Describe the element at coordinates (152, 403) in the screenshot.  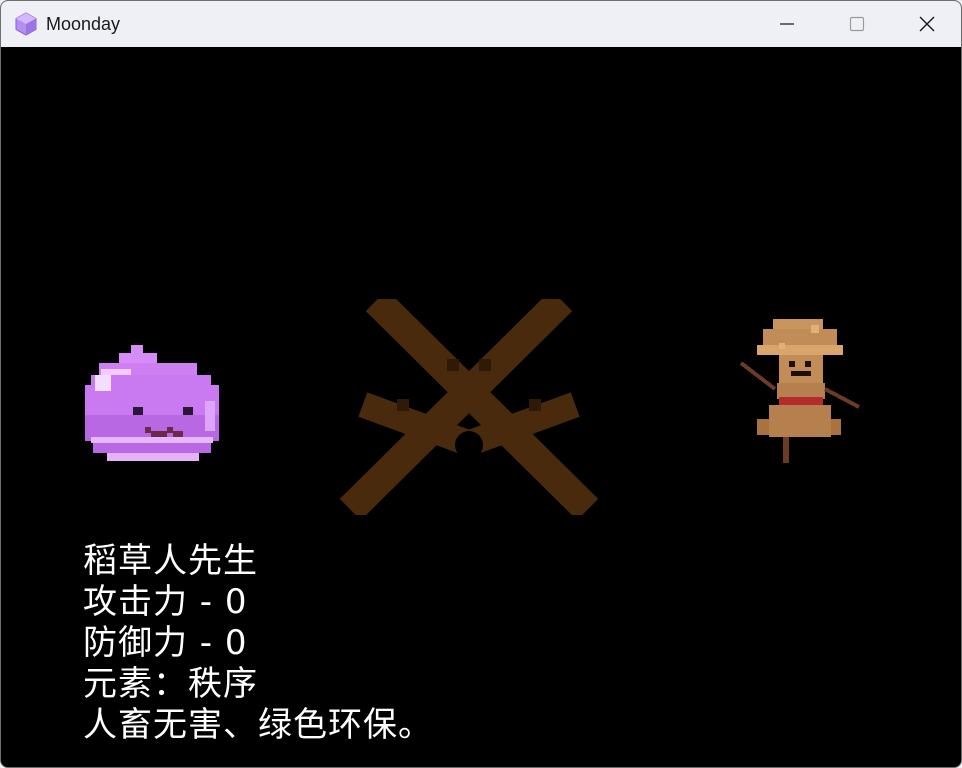
I see `slime-sprite` at that location.